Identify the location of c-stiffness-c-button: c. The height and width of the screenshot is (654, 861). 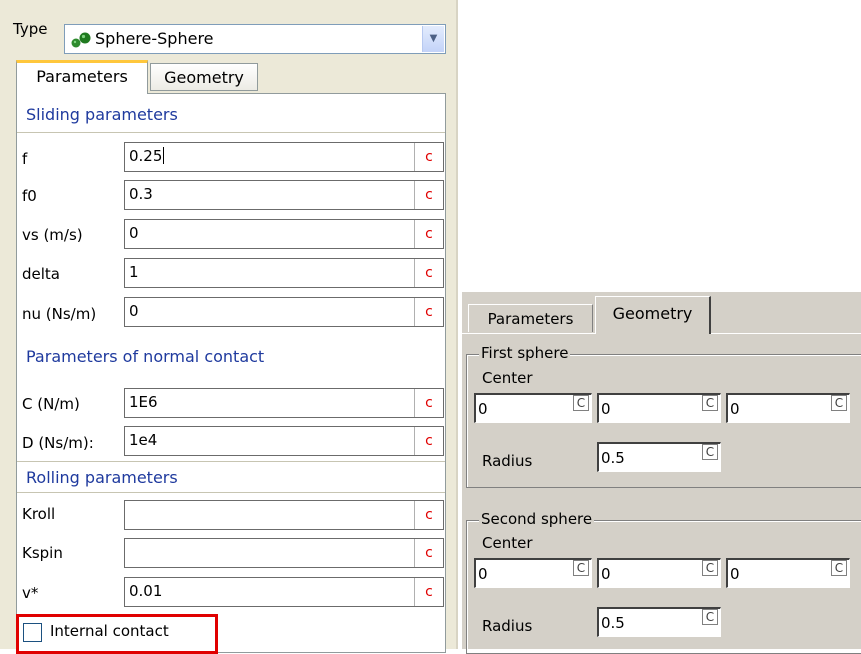
(428, 403).